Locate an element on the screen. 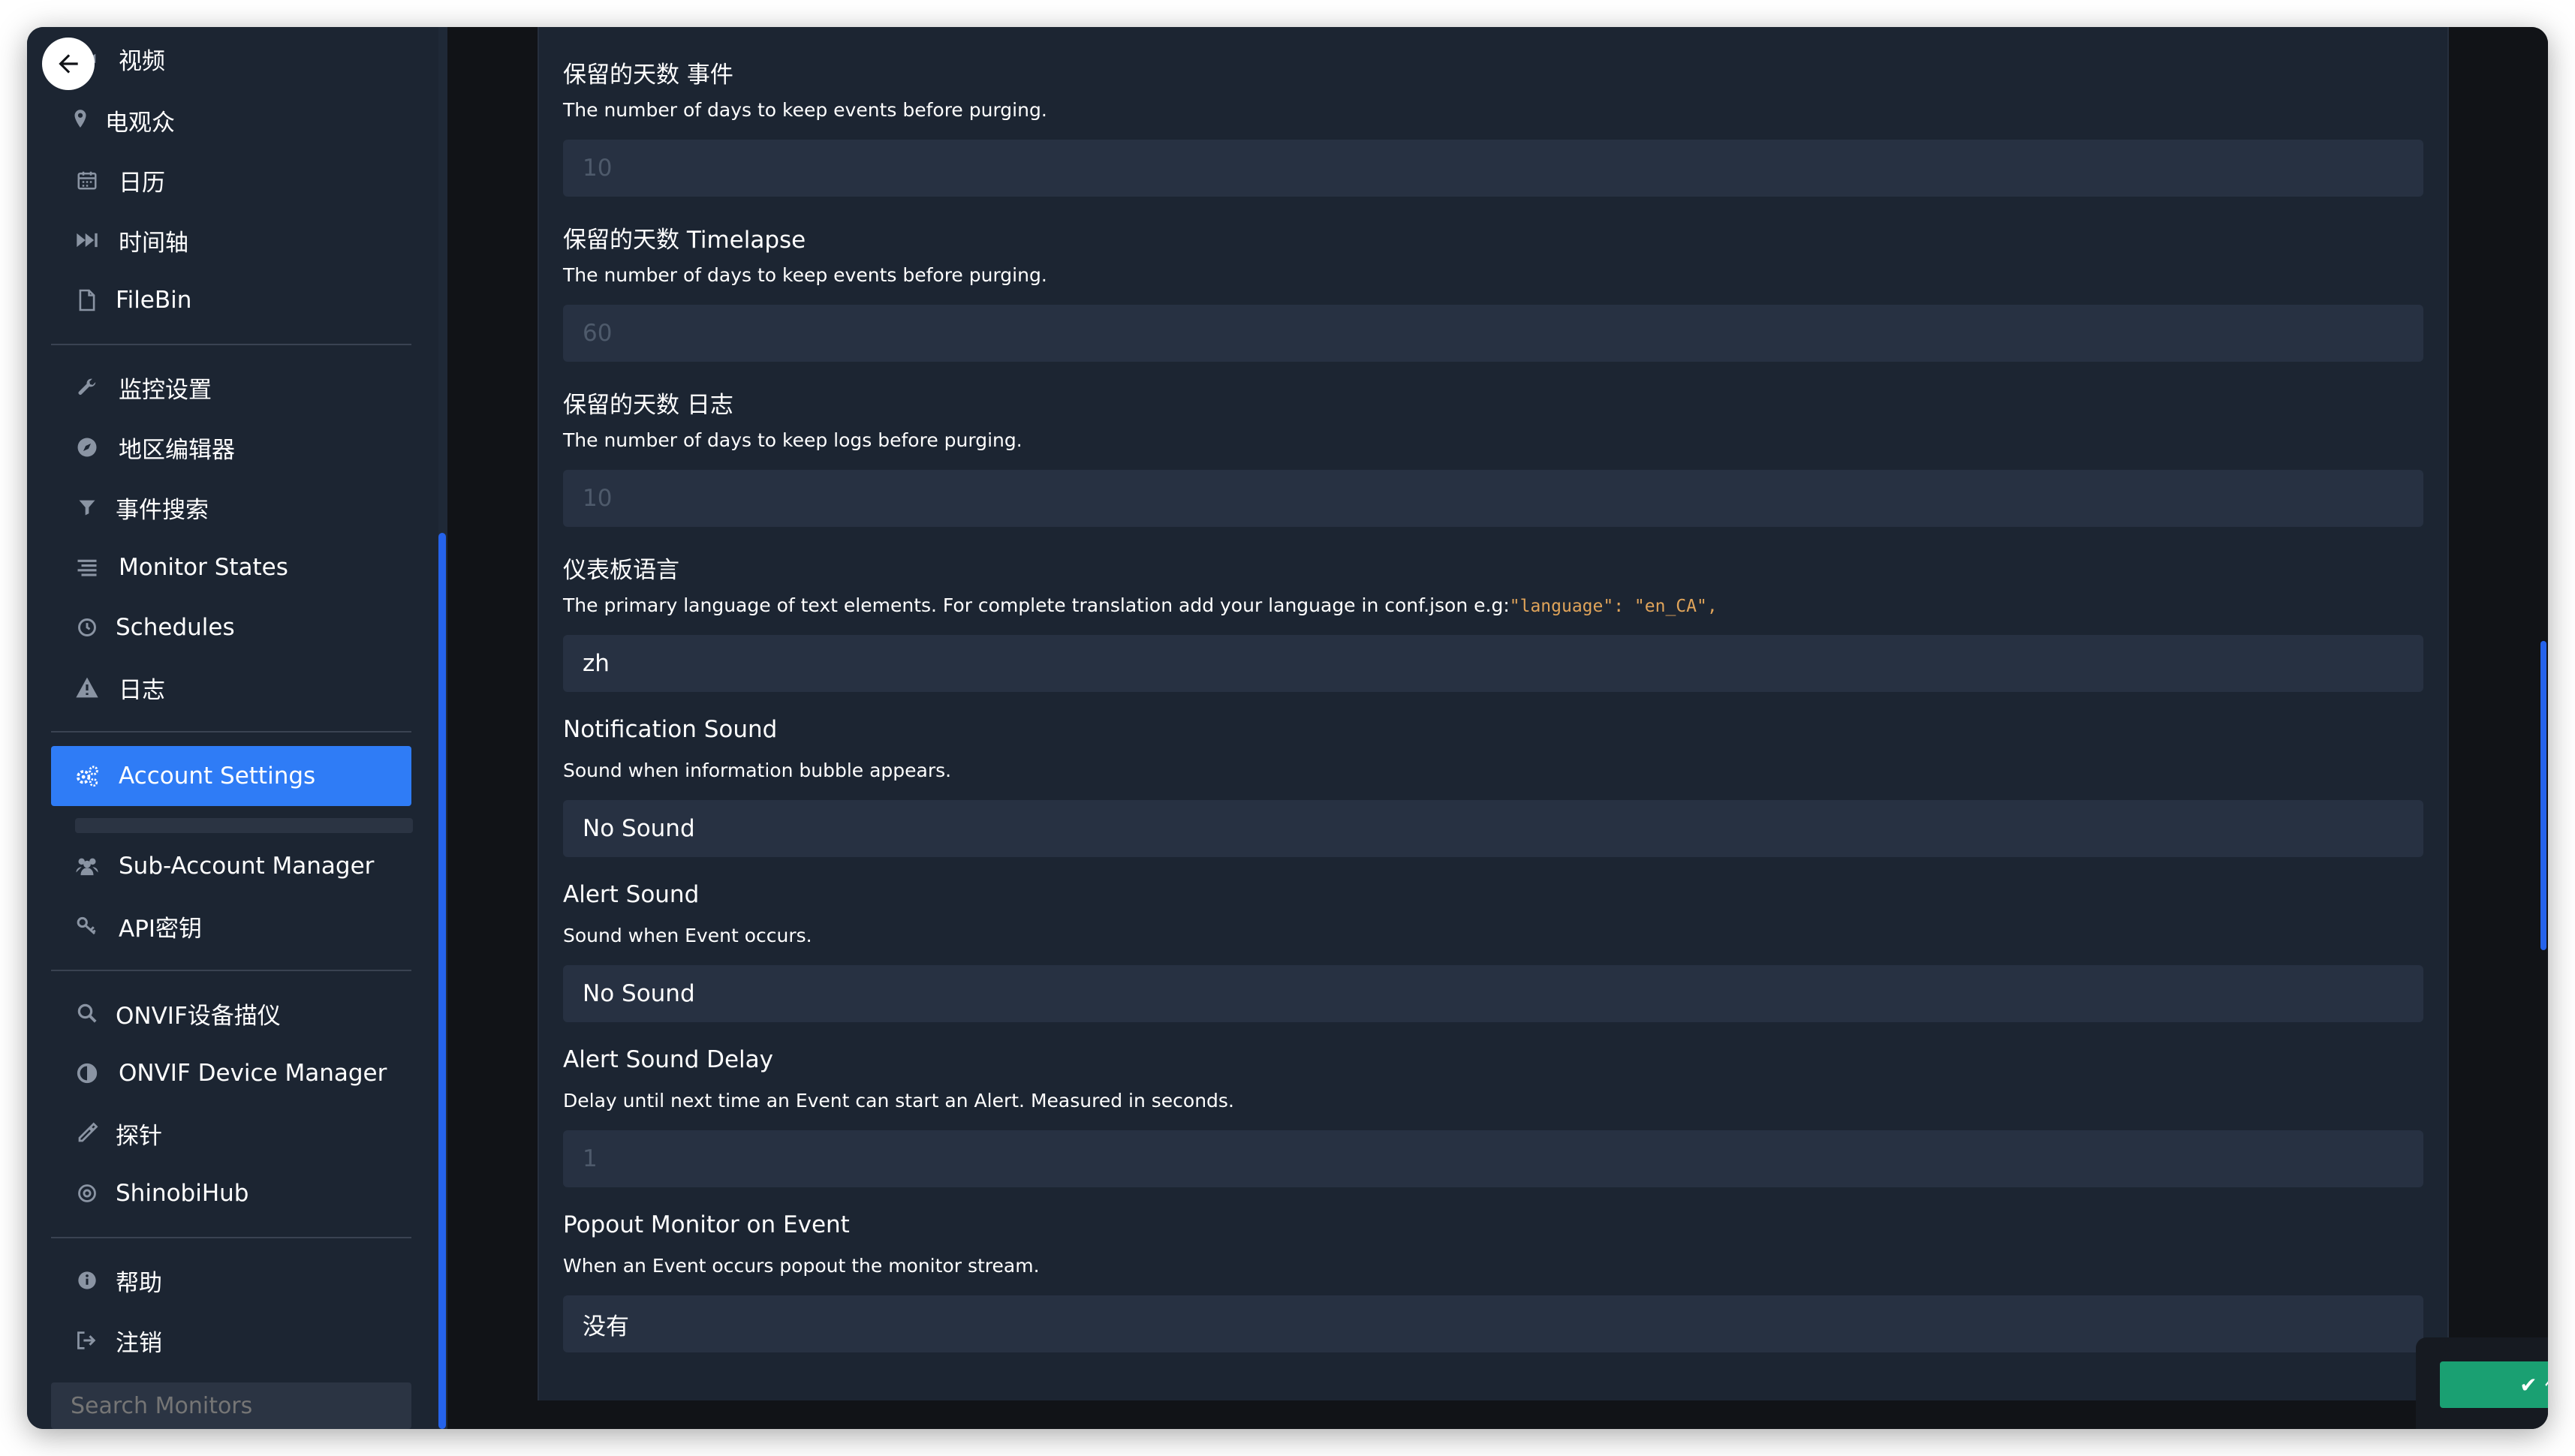  sidebar-item-onvif-scanner: ONVIF设备描仪 is located at coordinates (231, 1013).